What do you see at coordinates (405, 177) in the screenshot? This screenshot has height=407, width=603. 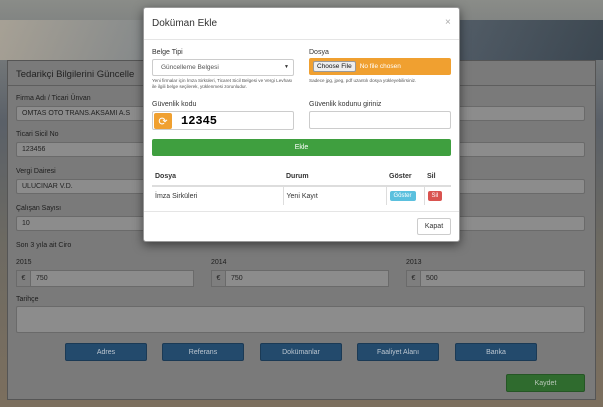 I see `header-show: Göster` at bounding box center [405, 177].